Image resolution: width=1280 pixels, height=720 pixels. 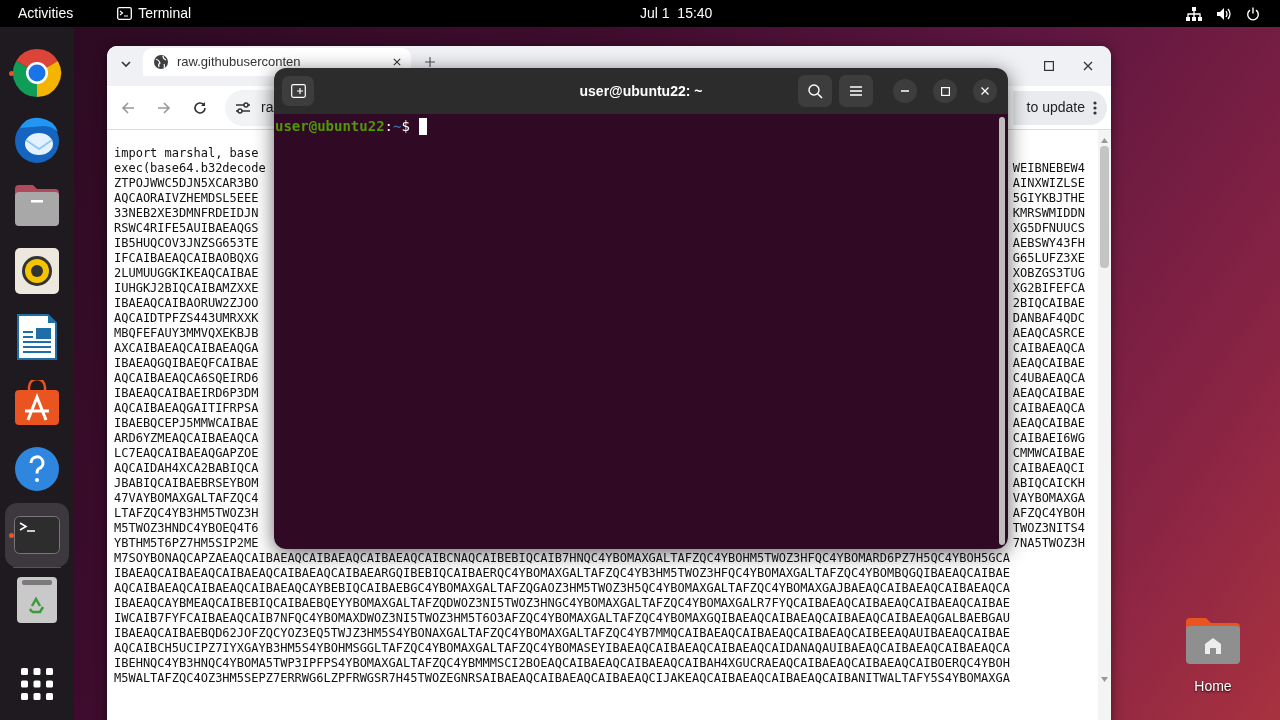 I want to click on code-text: M5TWOZ3HNDC4YBOEQ4T6, so click(x=186, y=528).